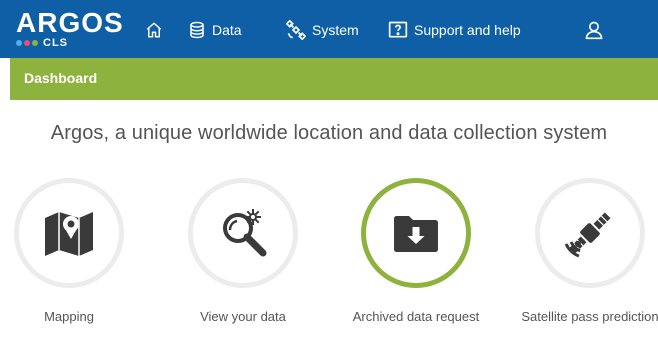  What do you see at coordinates (467, 30) in the screenshot?
I see `nav-support-label: Support and help` at bounding box center [467, 30].